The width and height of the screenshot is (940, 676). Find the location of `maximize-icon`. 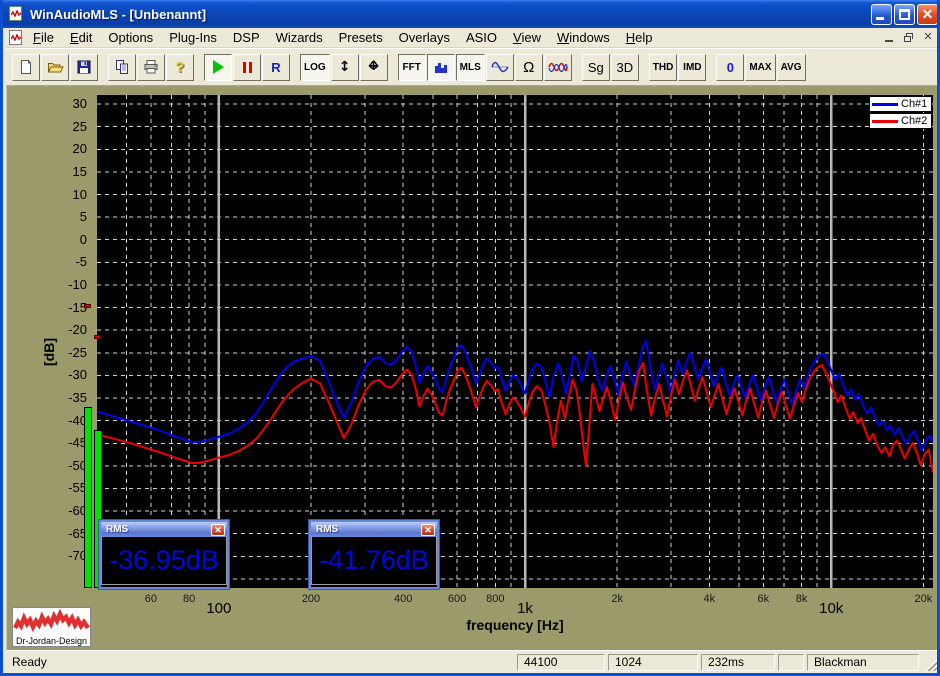

maximize-icon is located at coordinates (904, 14).